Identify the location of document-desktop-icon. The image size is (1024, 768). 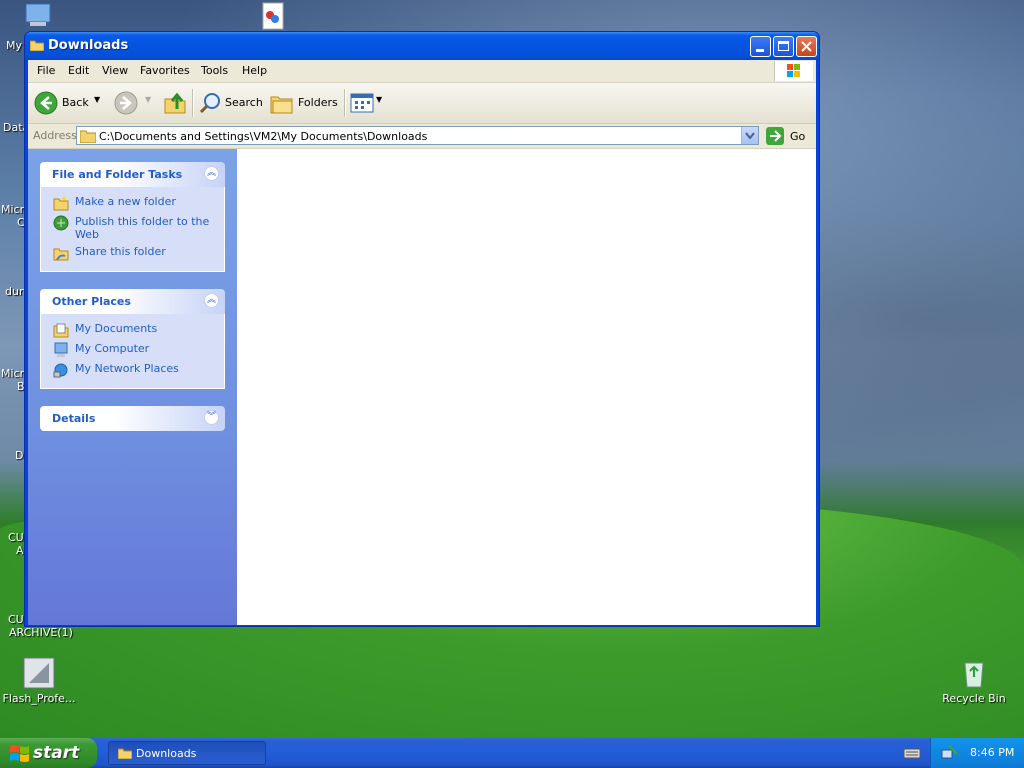
(273, 16).